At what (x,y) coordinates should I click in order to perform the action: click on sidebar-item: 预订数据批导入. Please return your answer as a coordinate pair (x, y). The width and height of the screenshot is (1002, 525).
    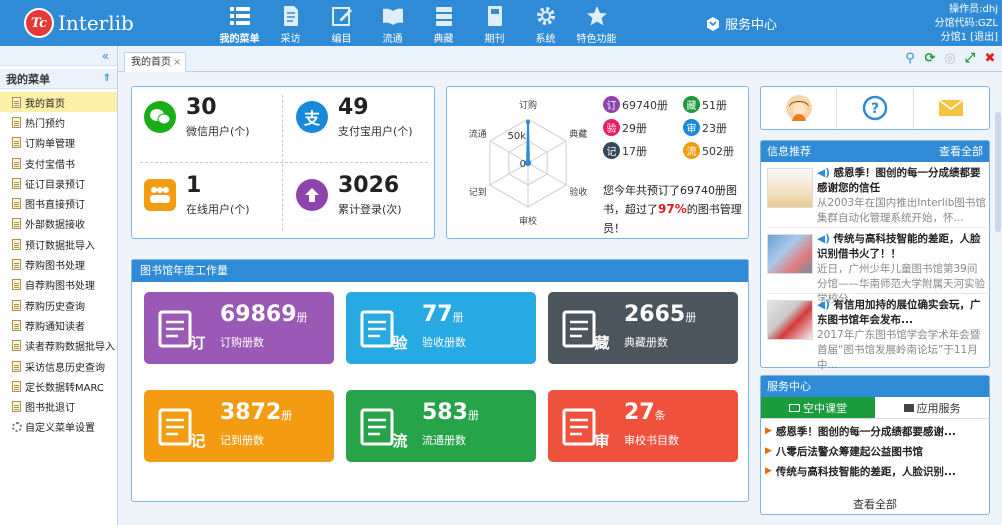
    Looking at the image, I should click on (58, 244).